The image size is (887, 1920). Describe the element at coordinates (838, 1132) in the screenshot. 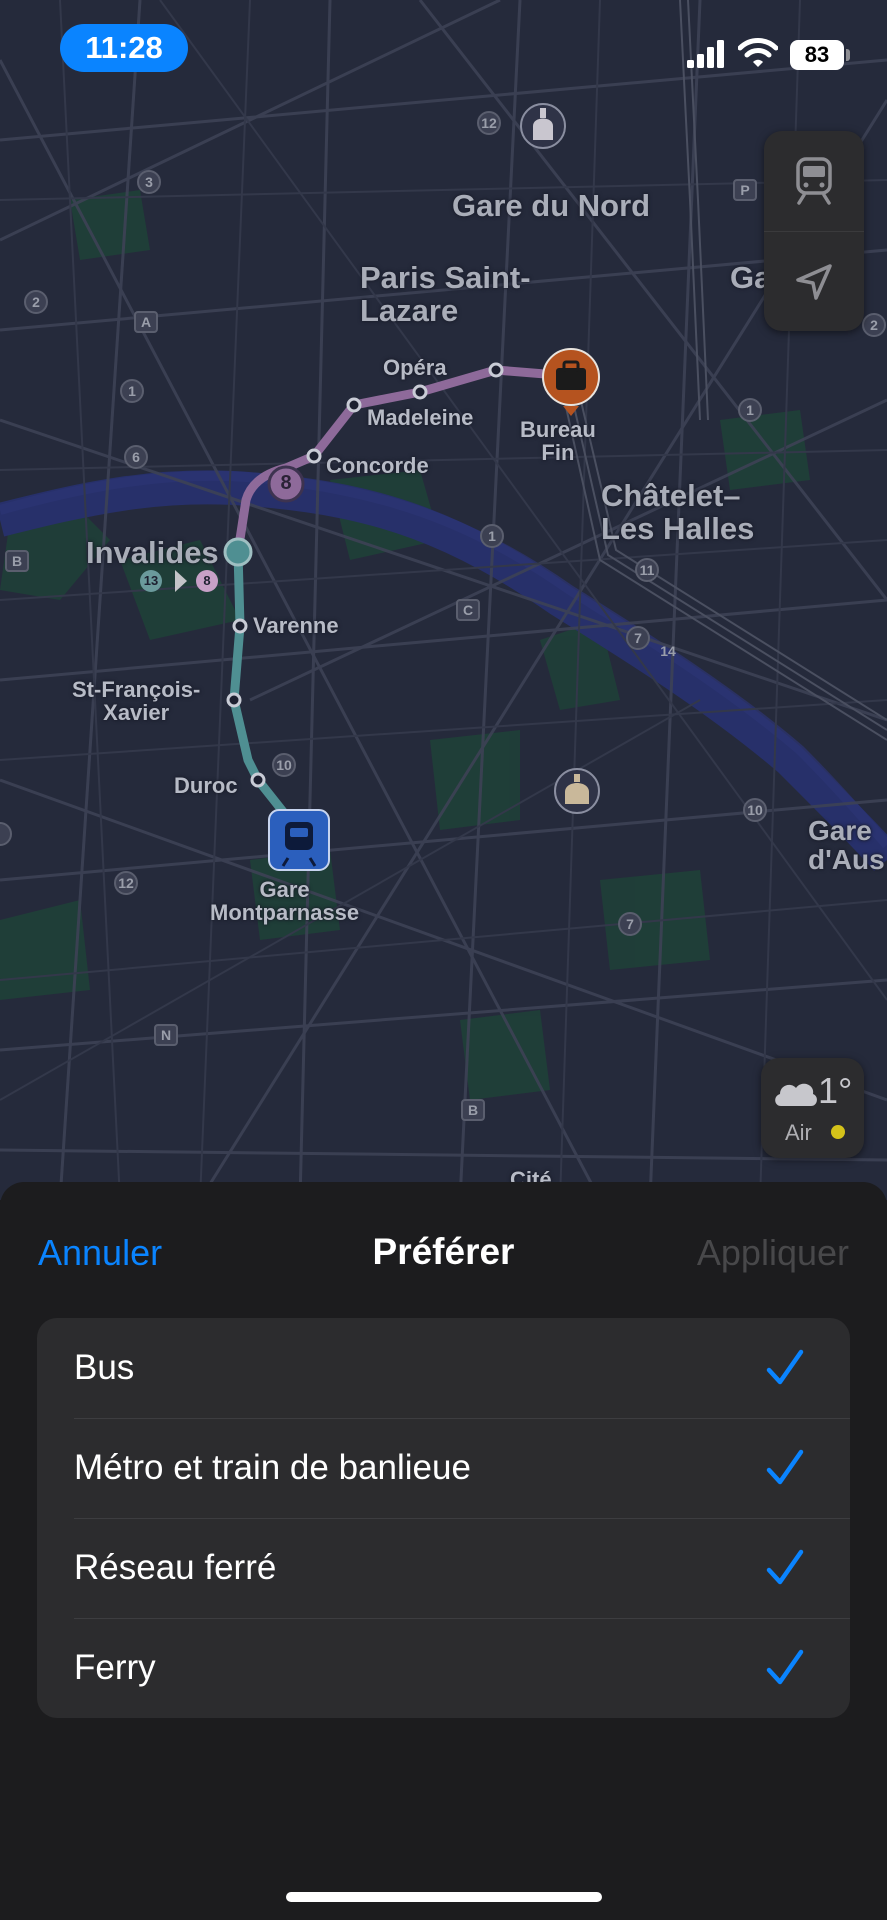

I see `air-quality-indicator` at that location.